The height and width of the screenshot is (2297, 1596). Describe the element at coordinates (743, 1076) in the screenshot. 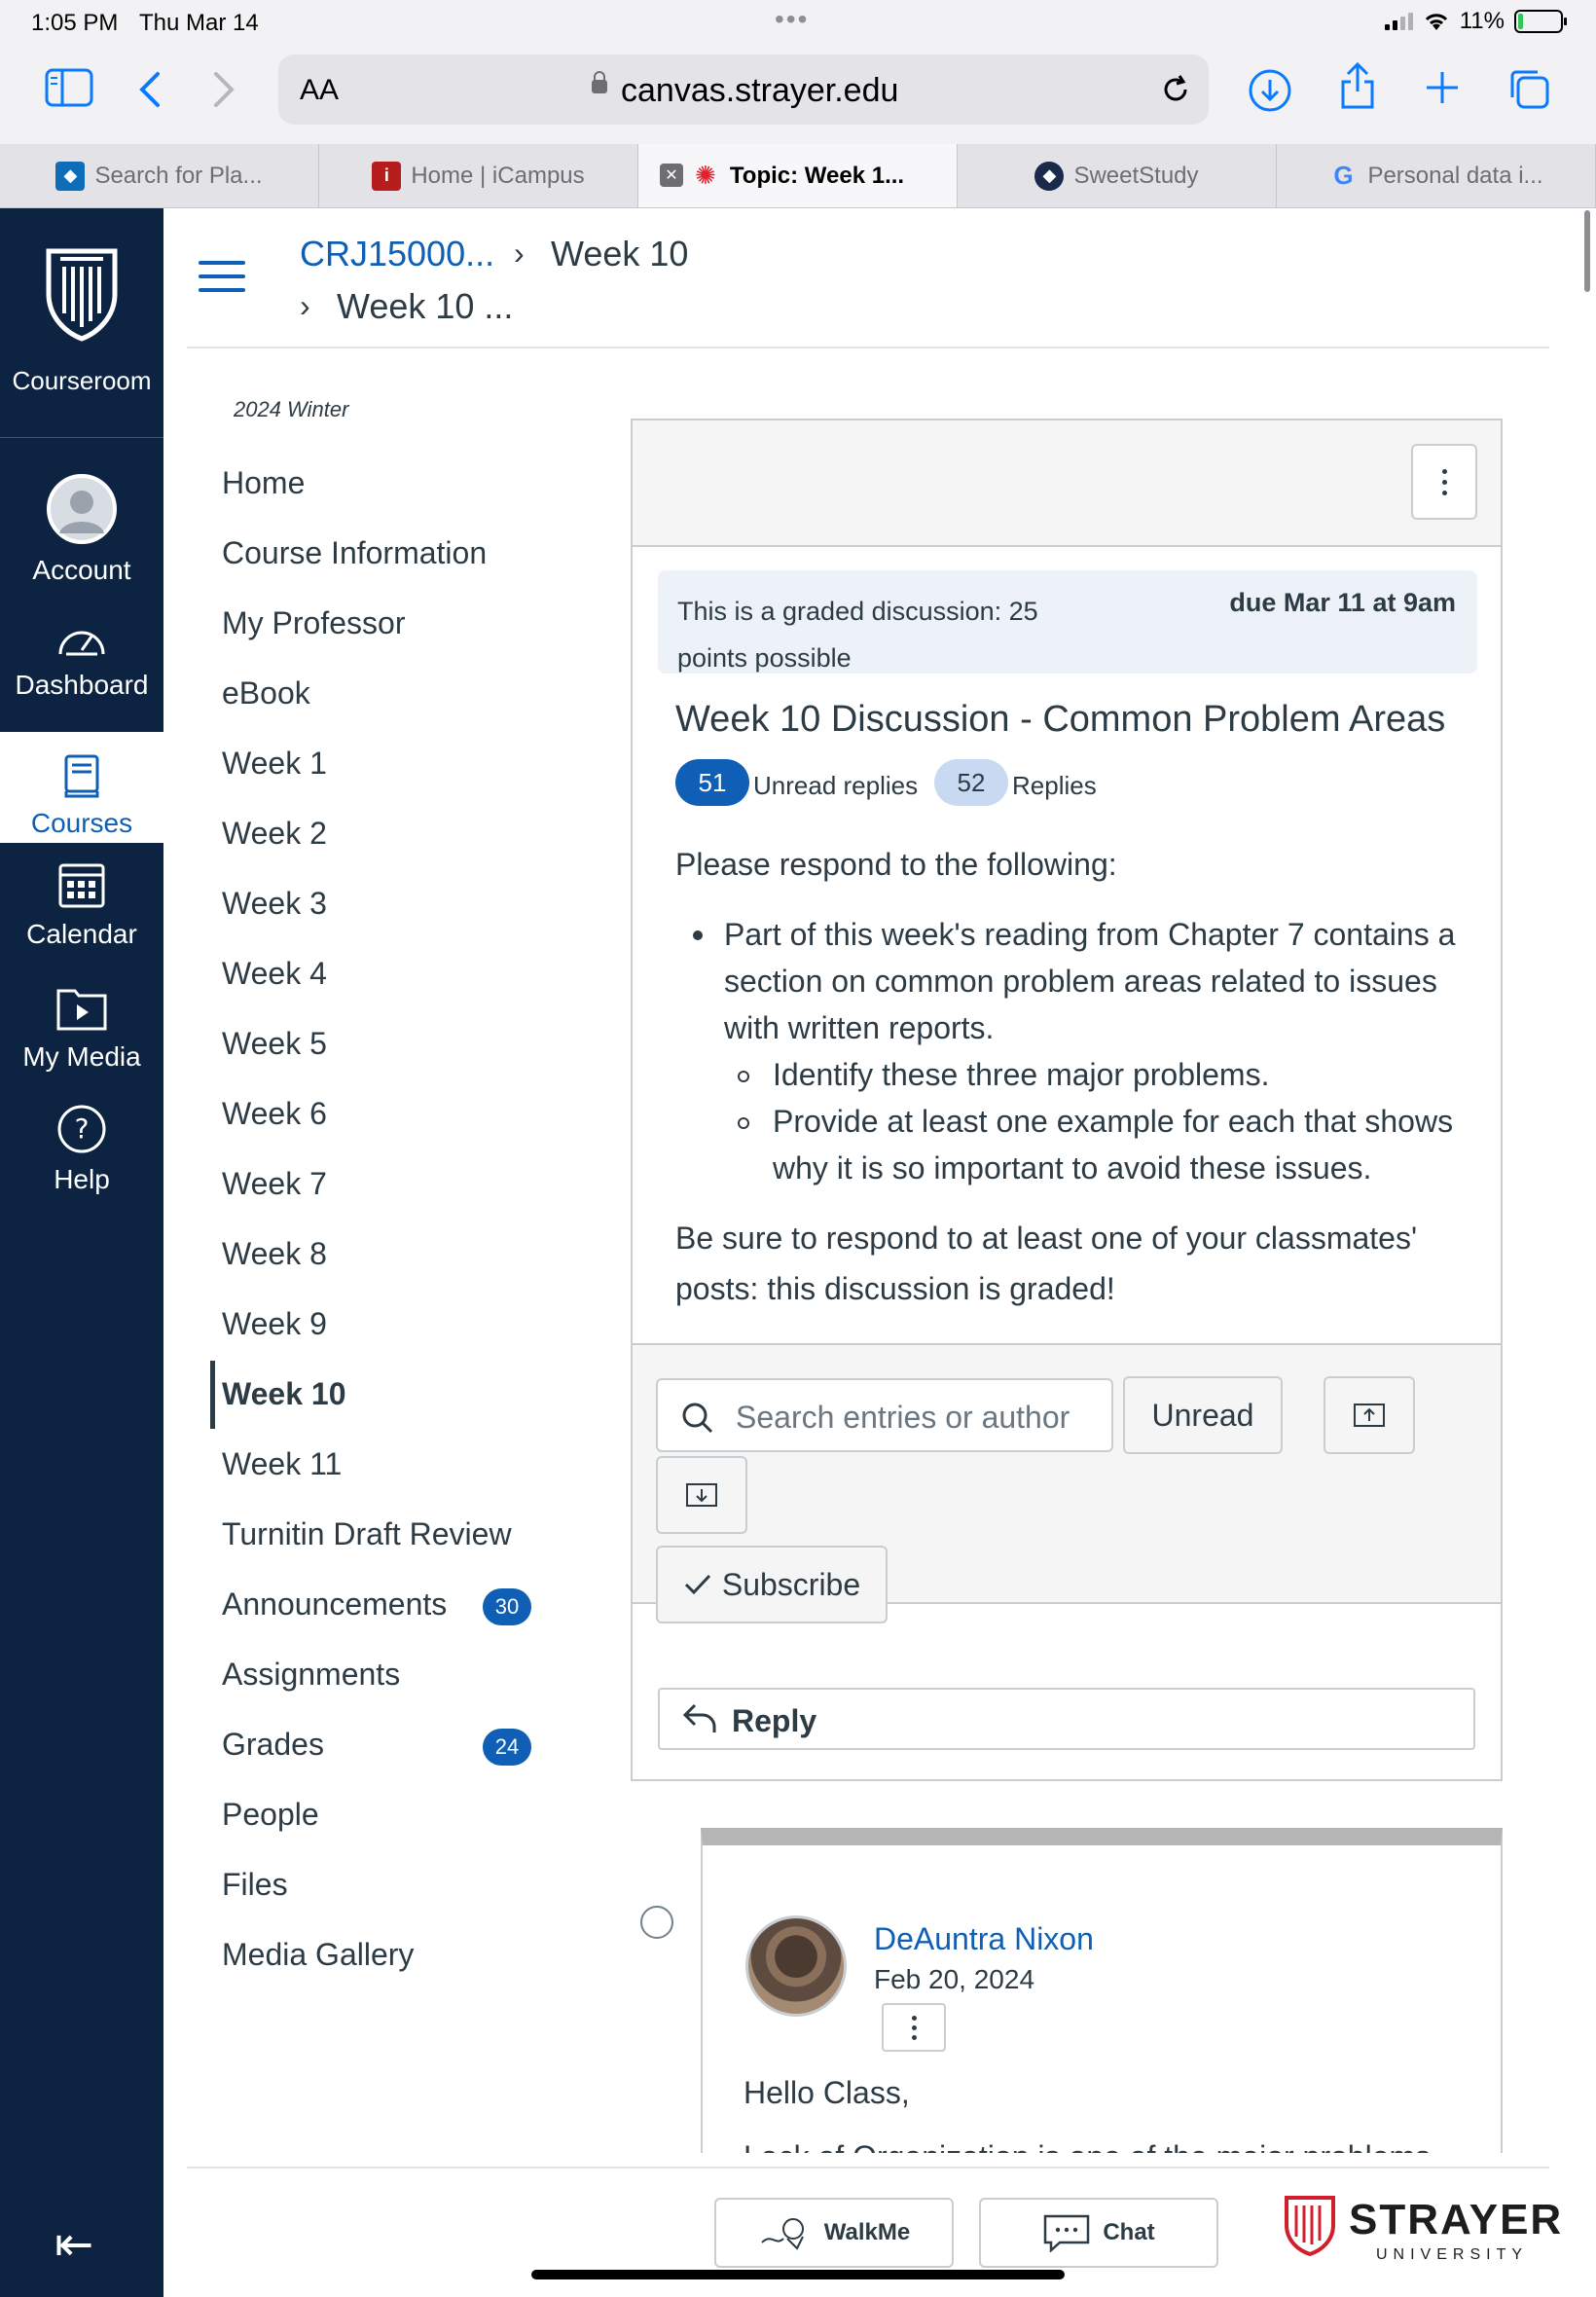

I see `sub-bullet-dot` at that location.